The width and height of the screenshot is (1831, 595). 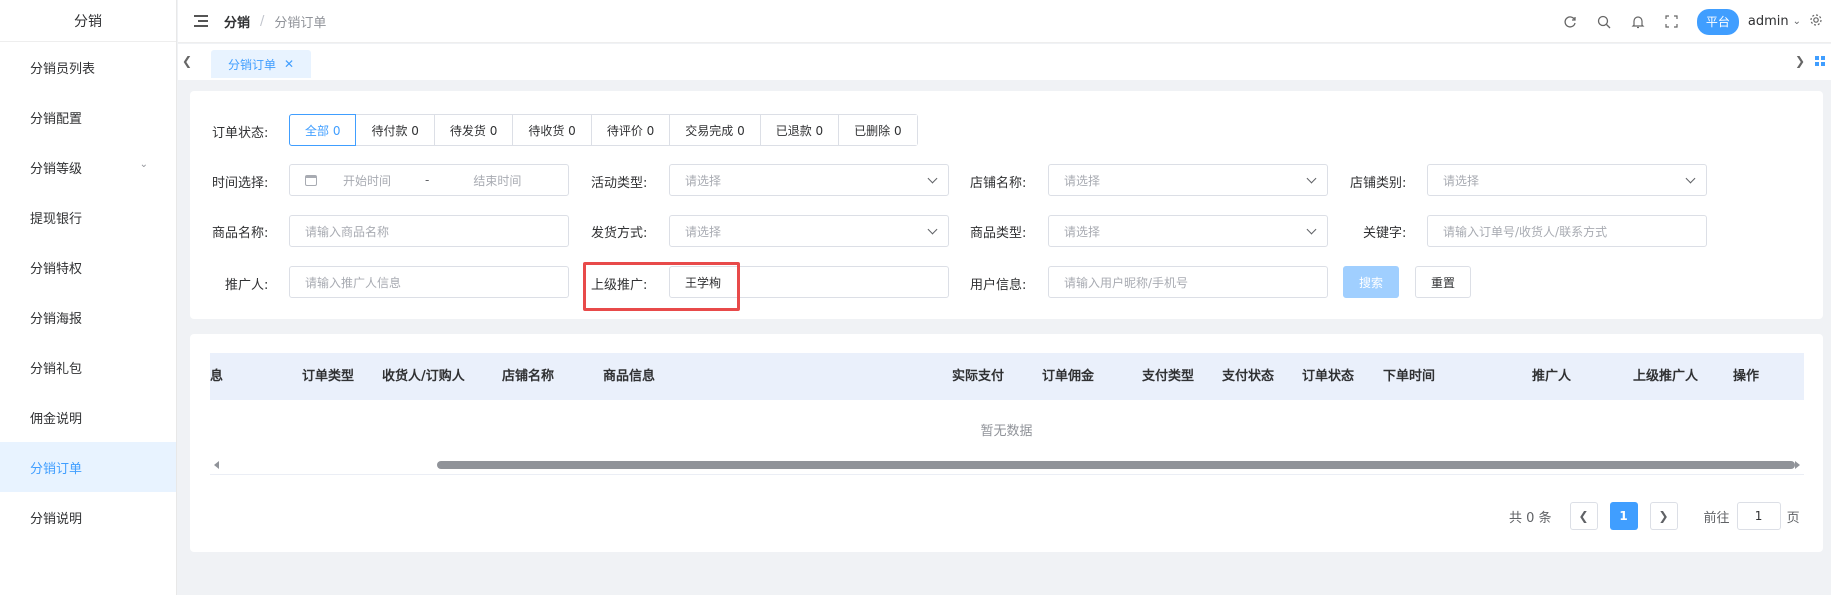 I want to click on goods-type-label: 商品类型:, so click(x=998, y=233).